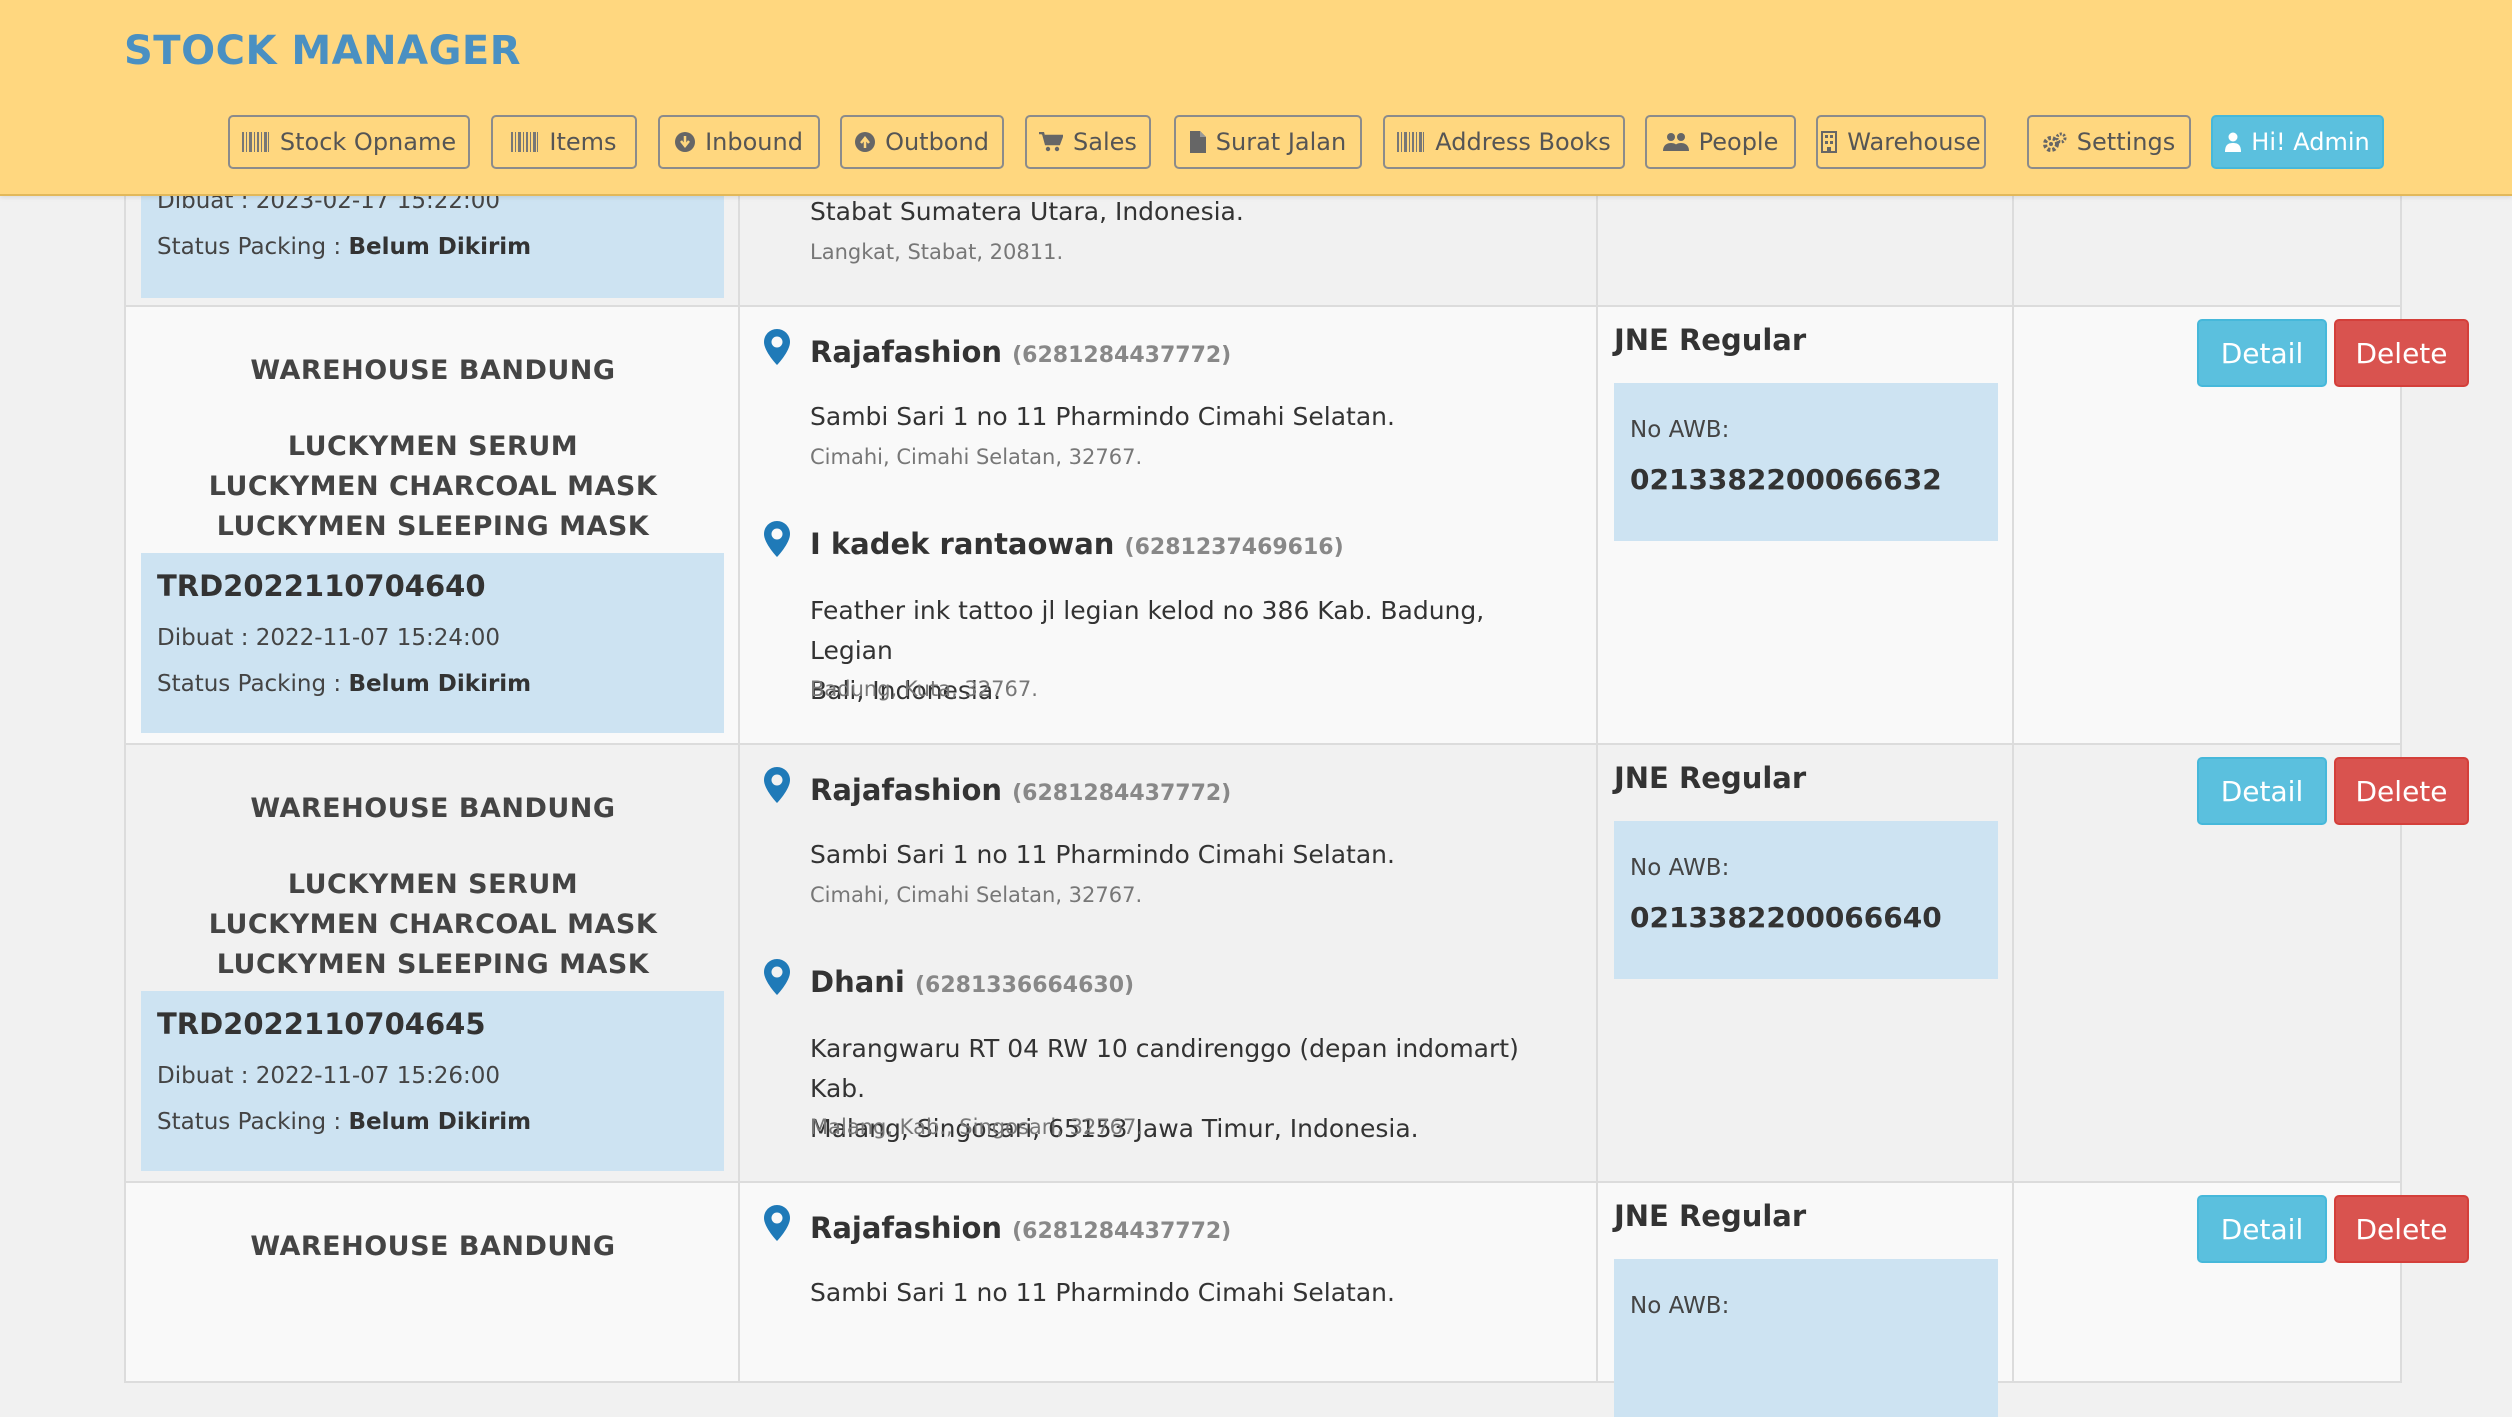 This screenshot has height=1417, width=2512. Describe the element at coordinates (754, 142) in the screenshot. I see `nav-label: Inbound` at that location.